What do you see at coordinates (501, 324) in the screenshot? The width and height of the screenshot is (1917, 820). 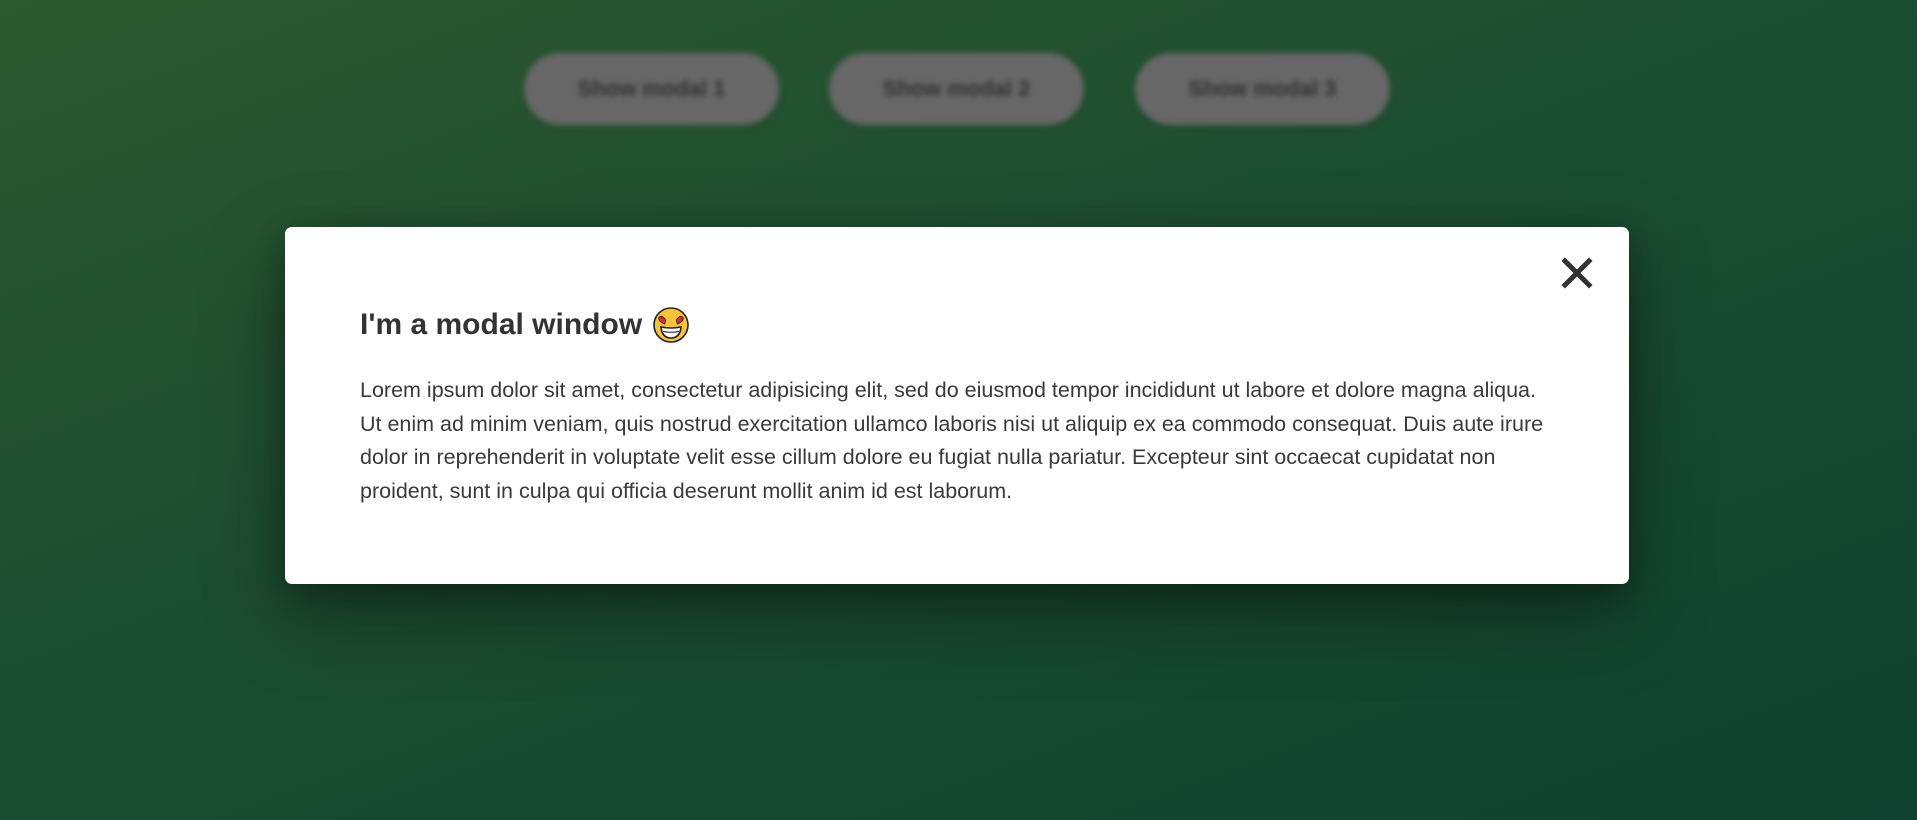 I see `modal-title-text: I'm a modal window` at bounding box center [501, 324].